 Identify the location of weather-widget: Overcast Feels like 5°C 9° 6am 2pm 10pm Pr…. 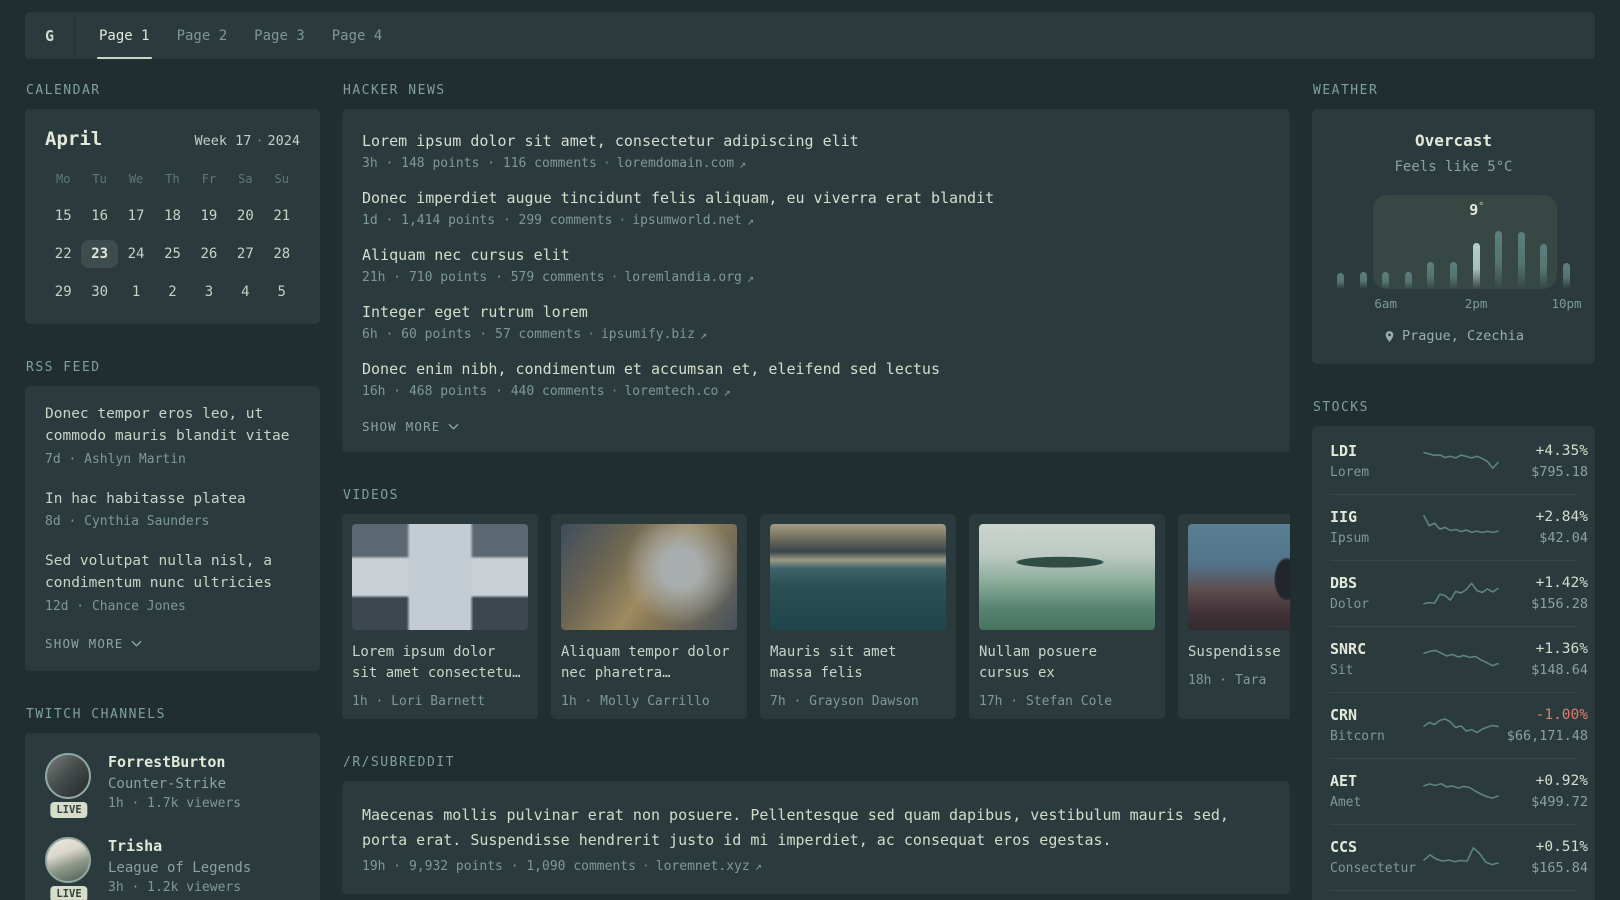
(1453, 236).